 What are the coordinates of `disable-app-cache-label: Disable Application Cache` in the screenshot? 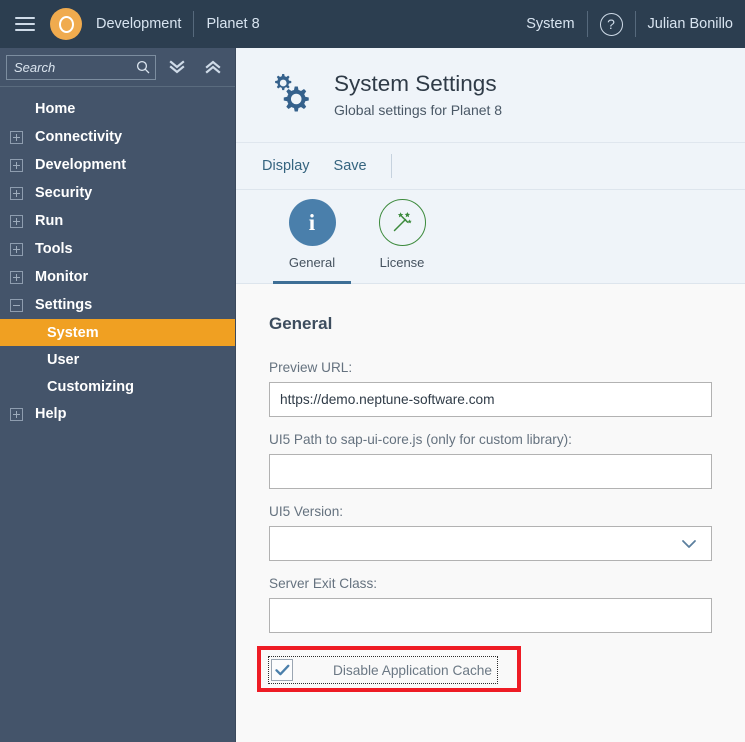 It's located at (412, 670).